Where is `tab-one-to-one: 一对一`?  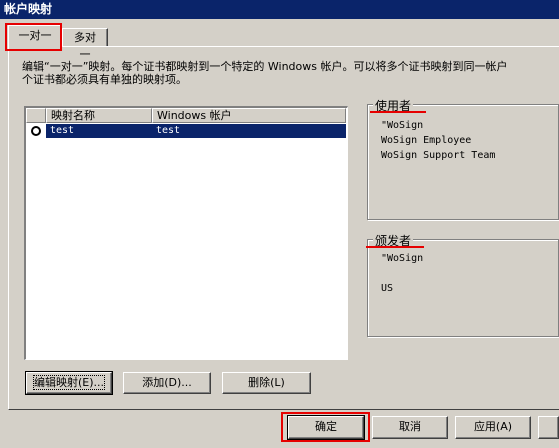
tab-one-to-one: 一对一 is located at coordinates (35, 37).